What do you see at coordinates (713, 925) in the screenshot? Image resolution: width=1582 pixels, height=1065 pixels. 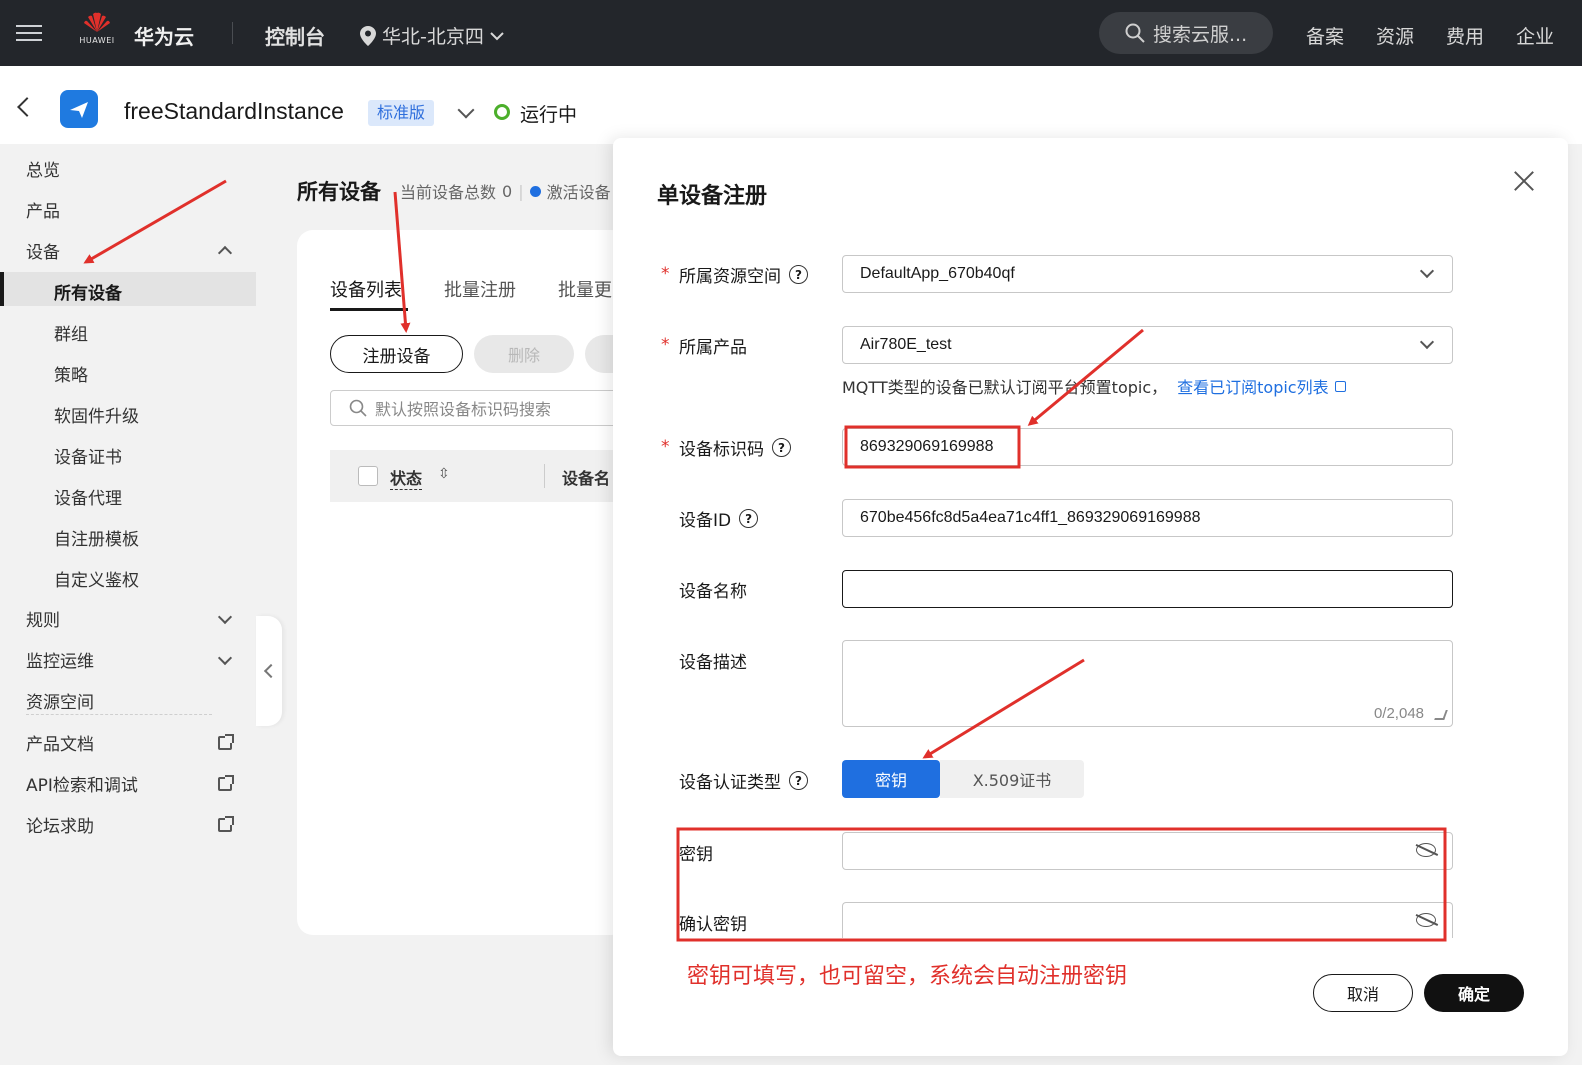 I see `confirm-secret-label: 确认密钥` at bounding box center [713, 925].